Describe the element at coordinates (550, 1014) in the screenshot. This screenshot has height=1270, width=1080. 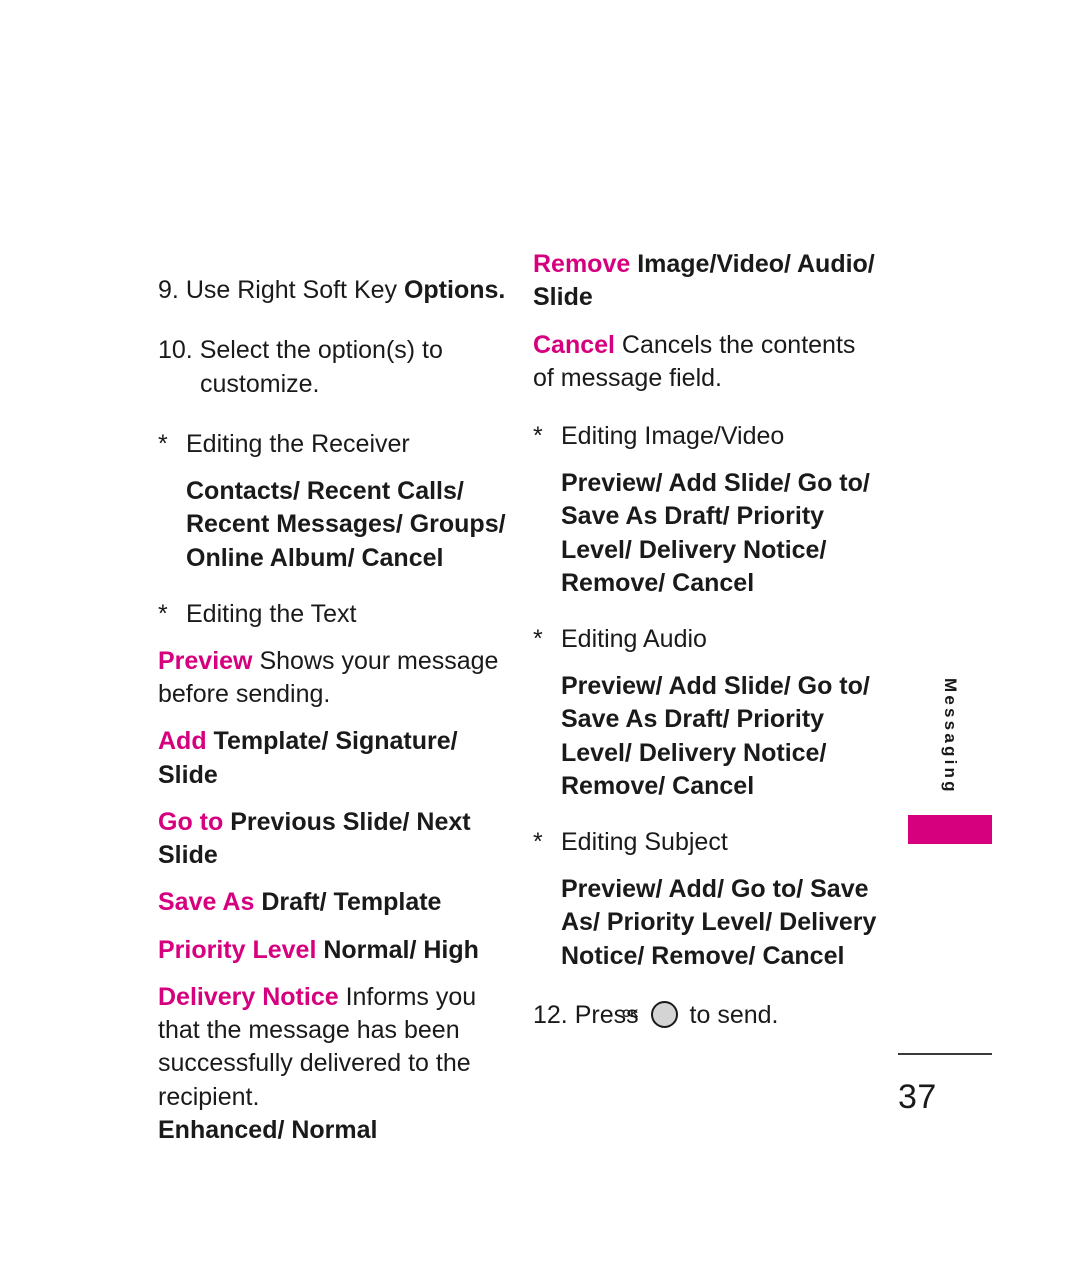
I see `step-12-number: 12.` at that location.